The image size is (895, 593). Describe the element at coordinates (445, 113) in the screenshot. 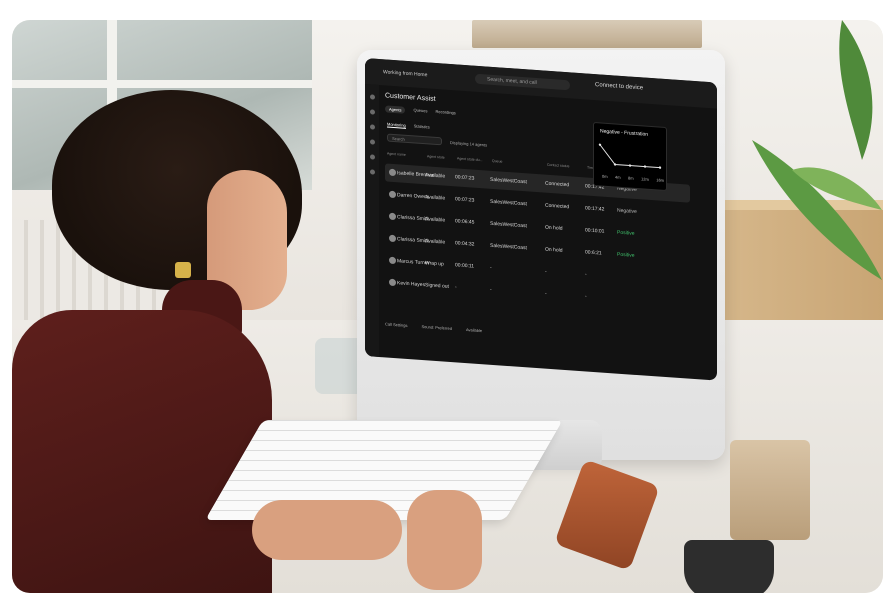

I see `tab-recordings: Recordings` at that location.